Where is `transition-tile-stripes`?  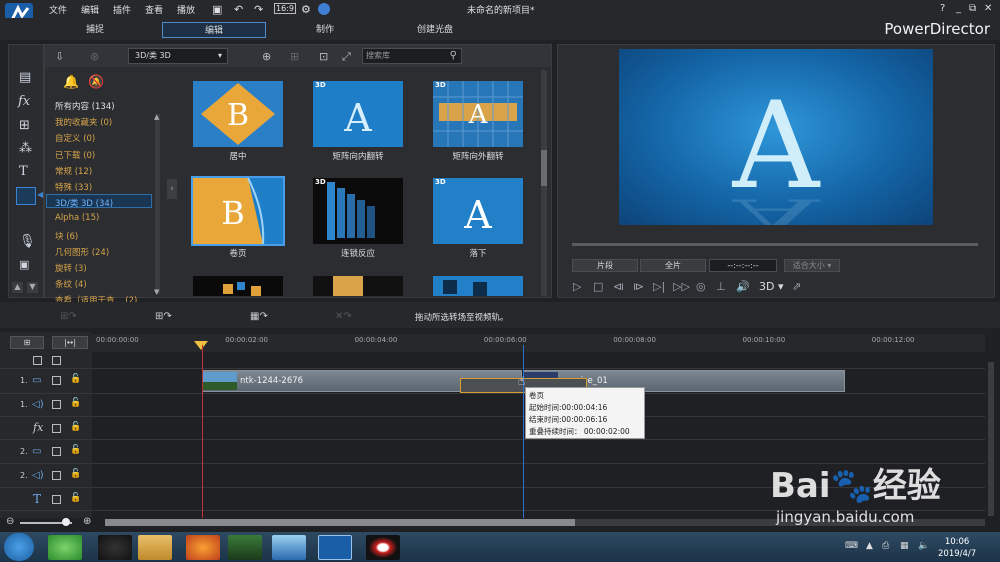
transition-tile-stripes is located at coordinates (358, 286).